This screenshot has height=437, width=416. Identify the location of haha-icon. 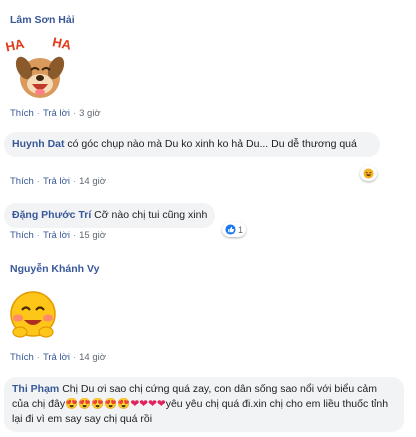
(368, 173).